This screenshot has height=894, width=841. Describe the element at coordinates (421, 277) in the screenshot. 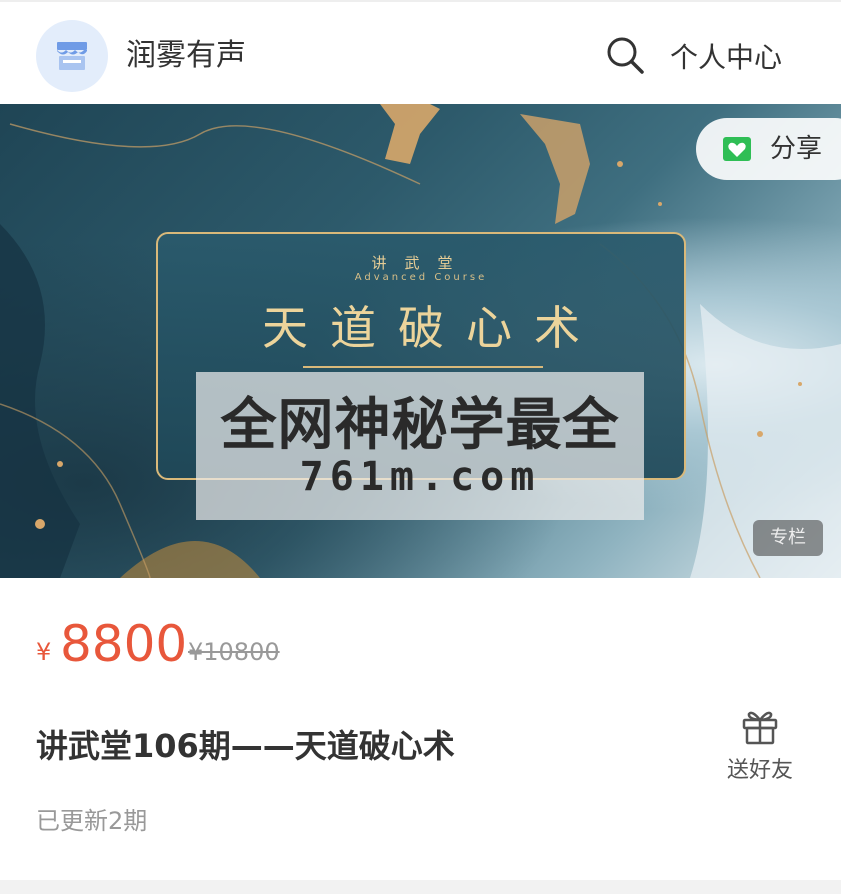

I see `cover-subtitle: Advanced Course` at that location.